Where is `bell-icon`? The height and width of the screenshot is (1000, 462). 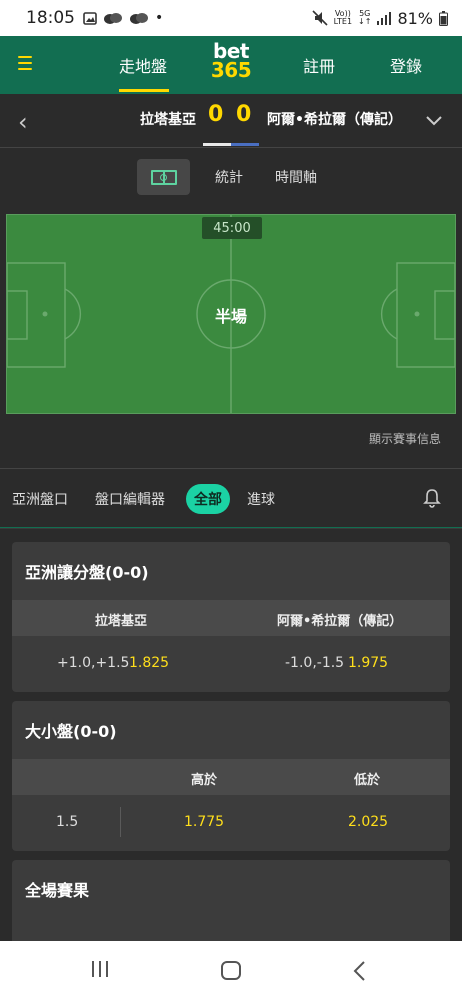 bell-icon is located at coordinates (432, 498).